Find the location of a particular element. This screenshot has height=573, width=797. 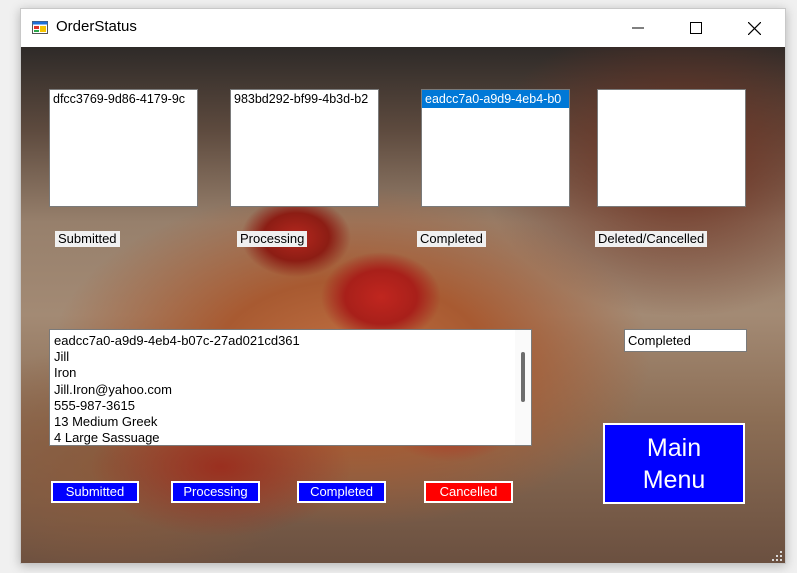

list-item: dfcc3769-9d86-4179-9c is located at coordinates (123, 99).